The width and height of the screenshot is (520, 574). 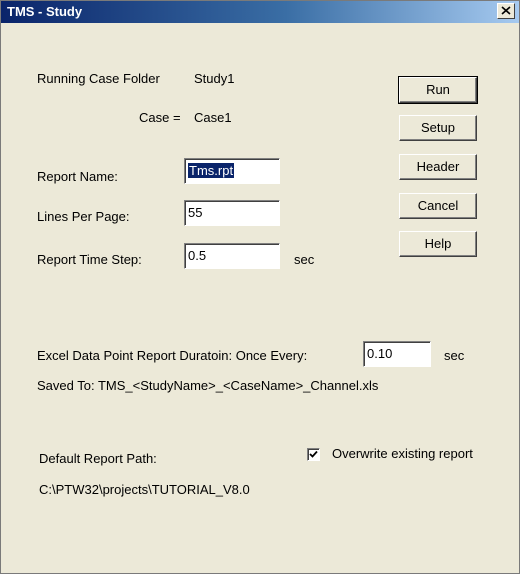 I want to click on overwrite-checkbox, so click(x=313, y=454).